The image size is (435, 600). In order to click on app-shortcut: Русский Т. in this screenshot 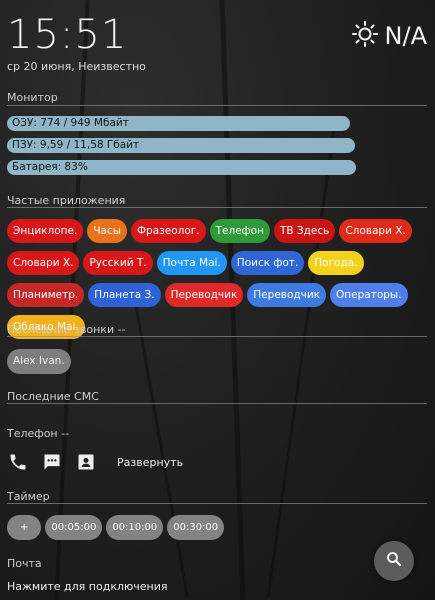, I will do `click(118, 263)`.